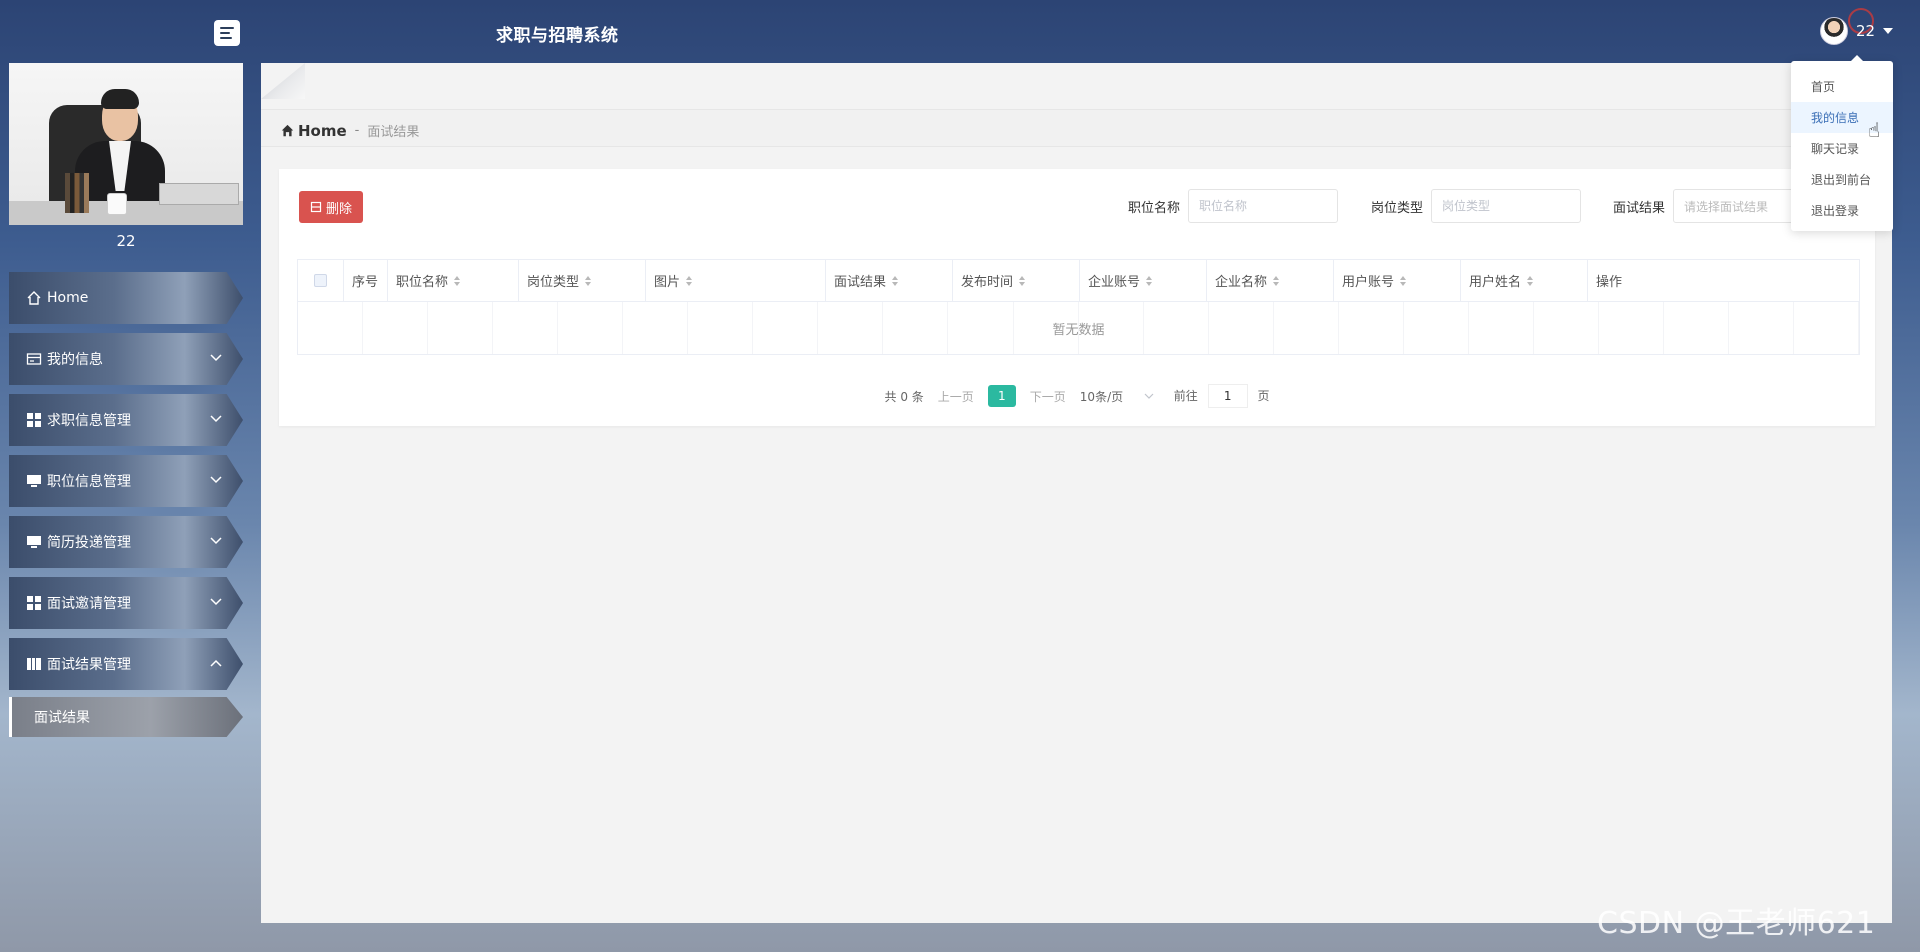 This screenshot has width=1920, height=952. I want to click on chevron-up-icon, so click(216, 663).